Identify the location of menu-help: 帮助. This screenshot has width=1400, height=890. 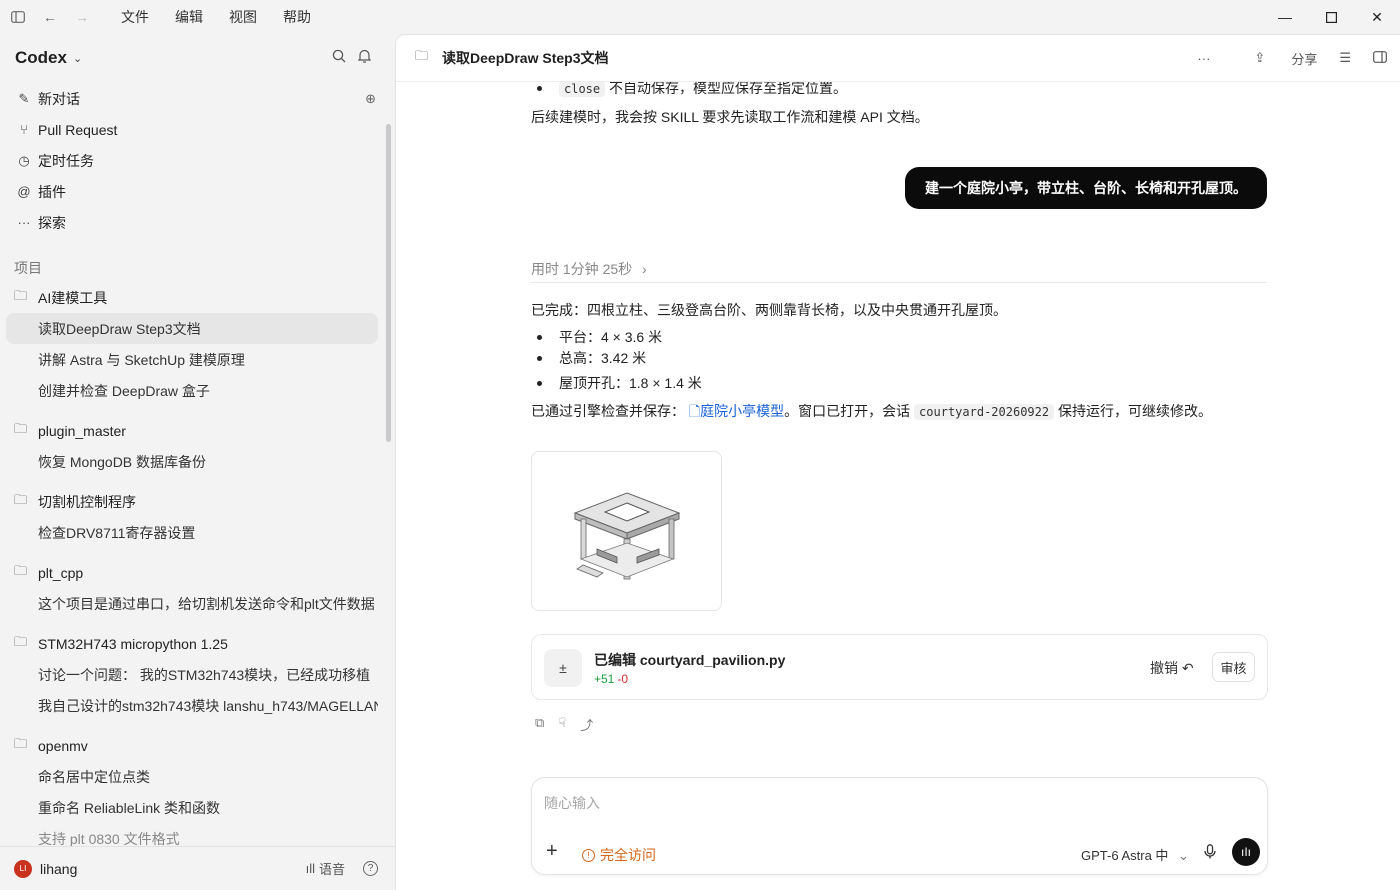
(297, 17).